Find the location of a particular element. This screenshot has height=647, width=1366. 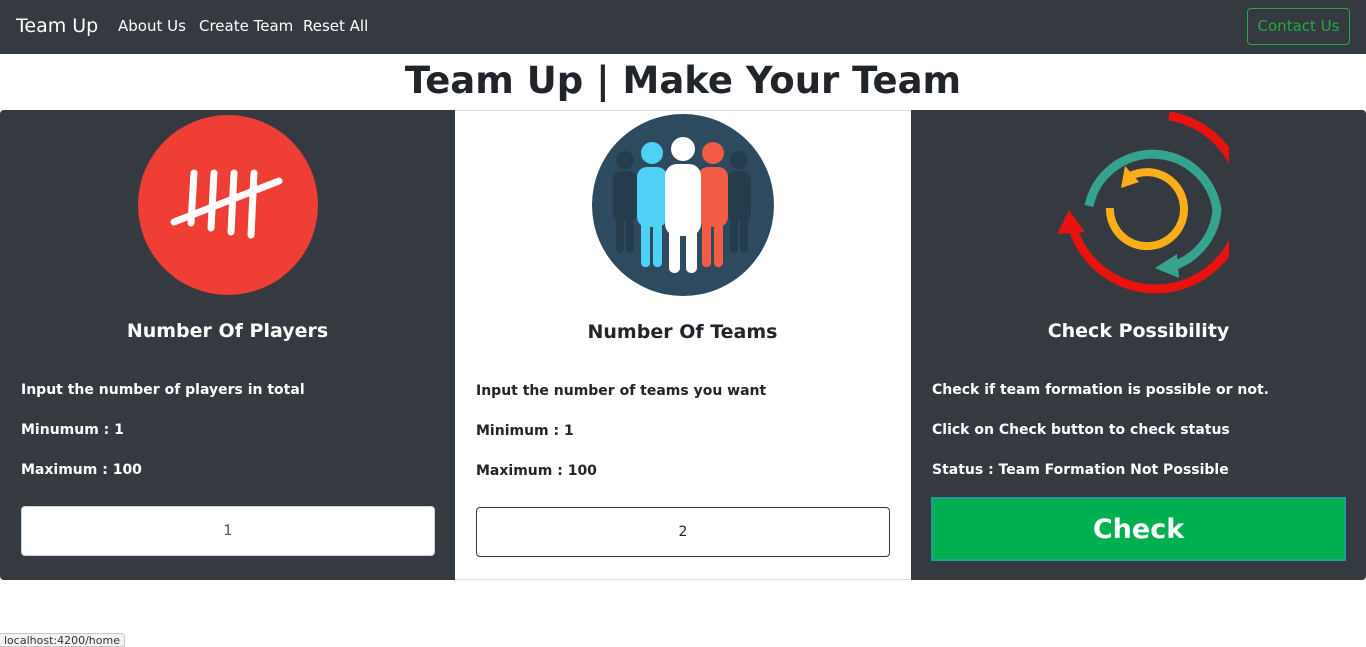

check-card-title: Check Possibility is located at coordinates (1138, 331).